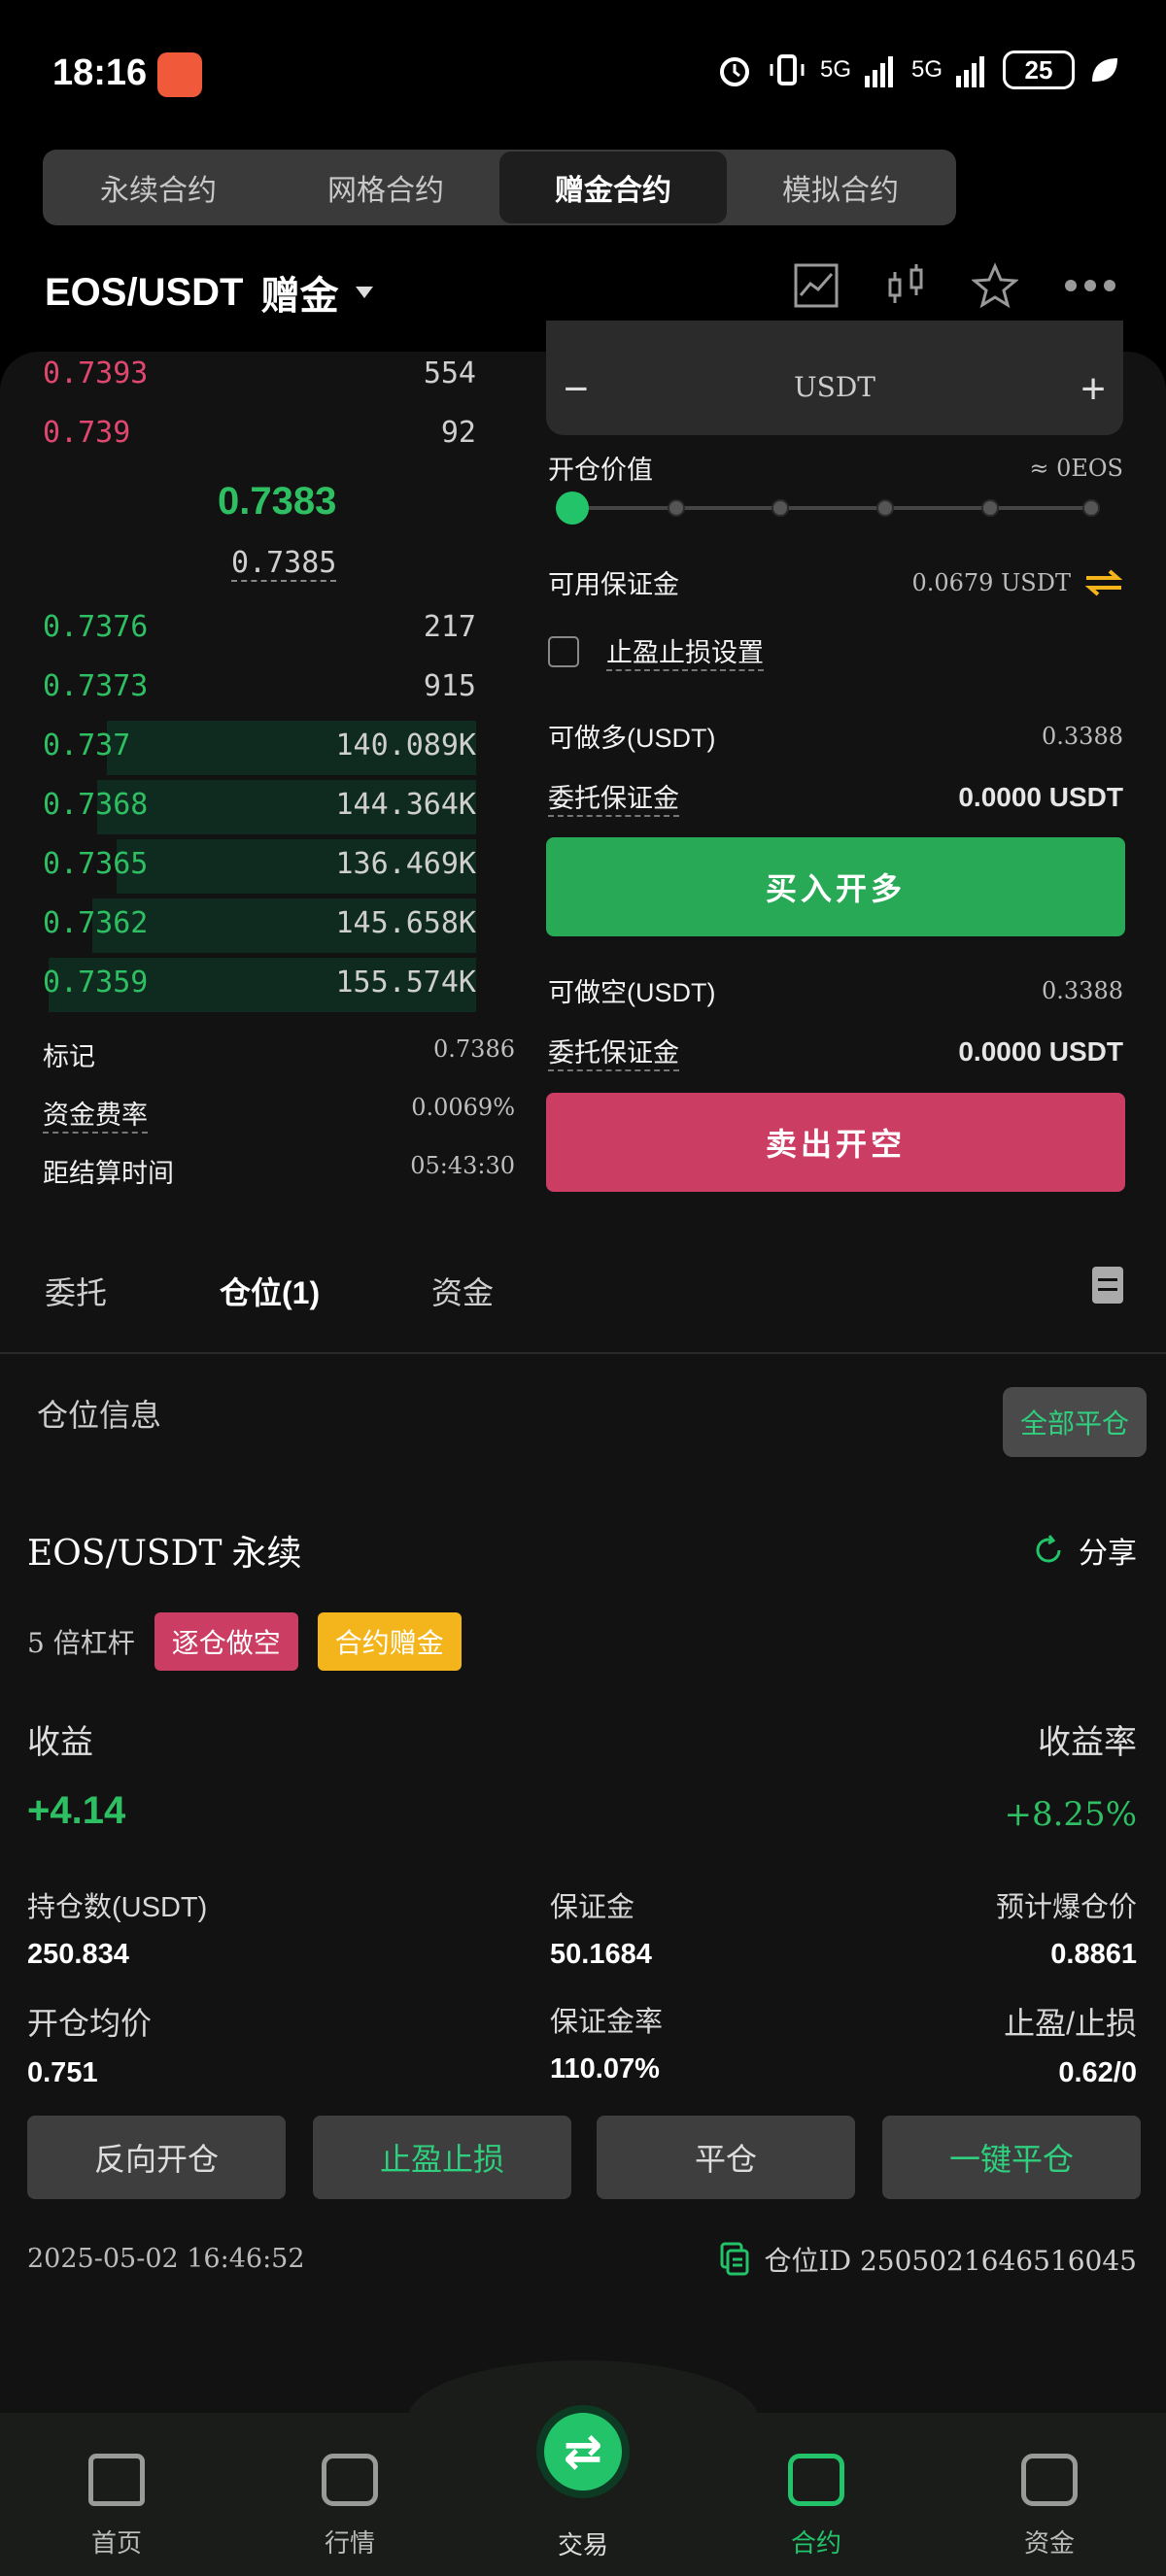 The image size is (1166, 2576). What do you see at coordinates (260, 805) in the screenshot?
I see `bid-row: 0.7368 144.364K` at bounding box center [260, 805].